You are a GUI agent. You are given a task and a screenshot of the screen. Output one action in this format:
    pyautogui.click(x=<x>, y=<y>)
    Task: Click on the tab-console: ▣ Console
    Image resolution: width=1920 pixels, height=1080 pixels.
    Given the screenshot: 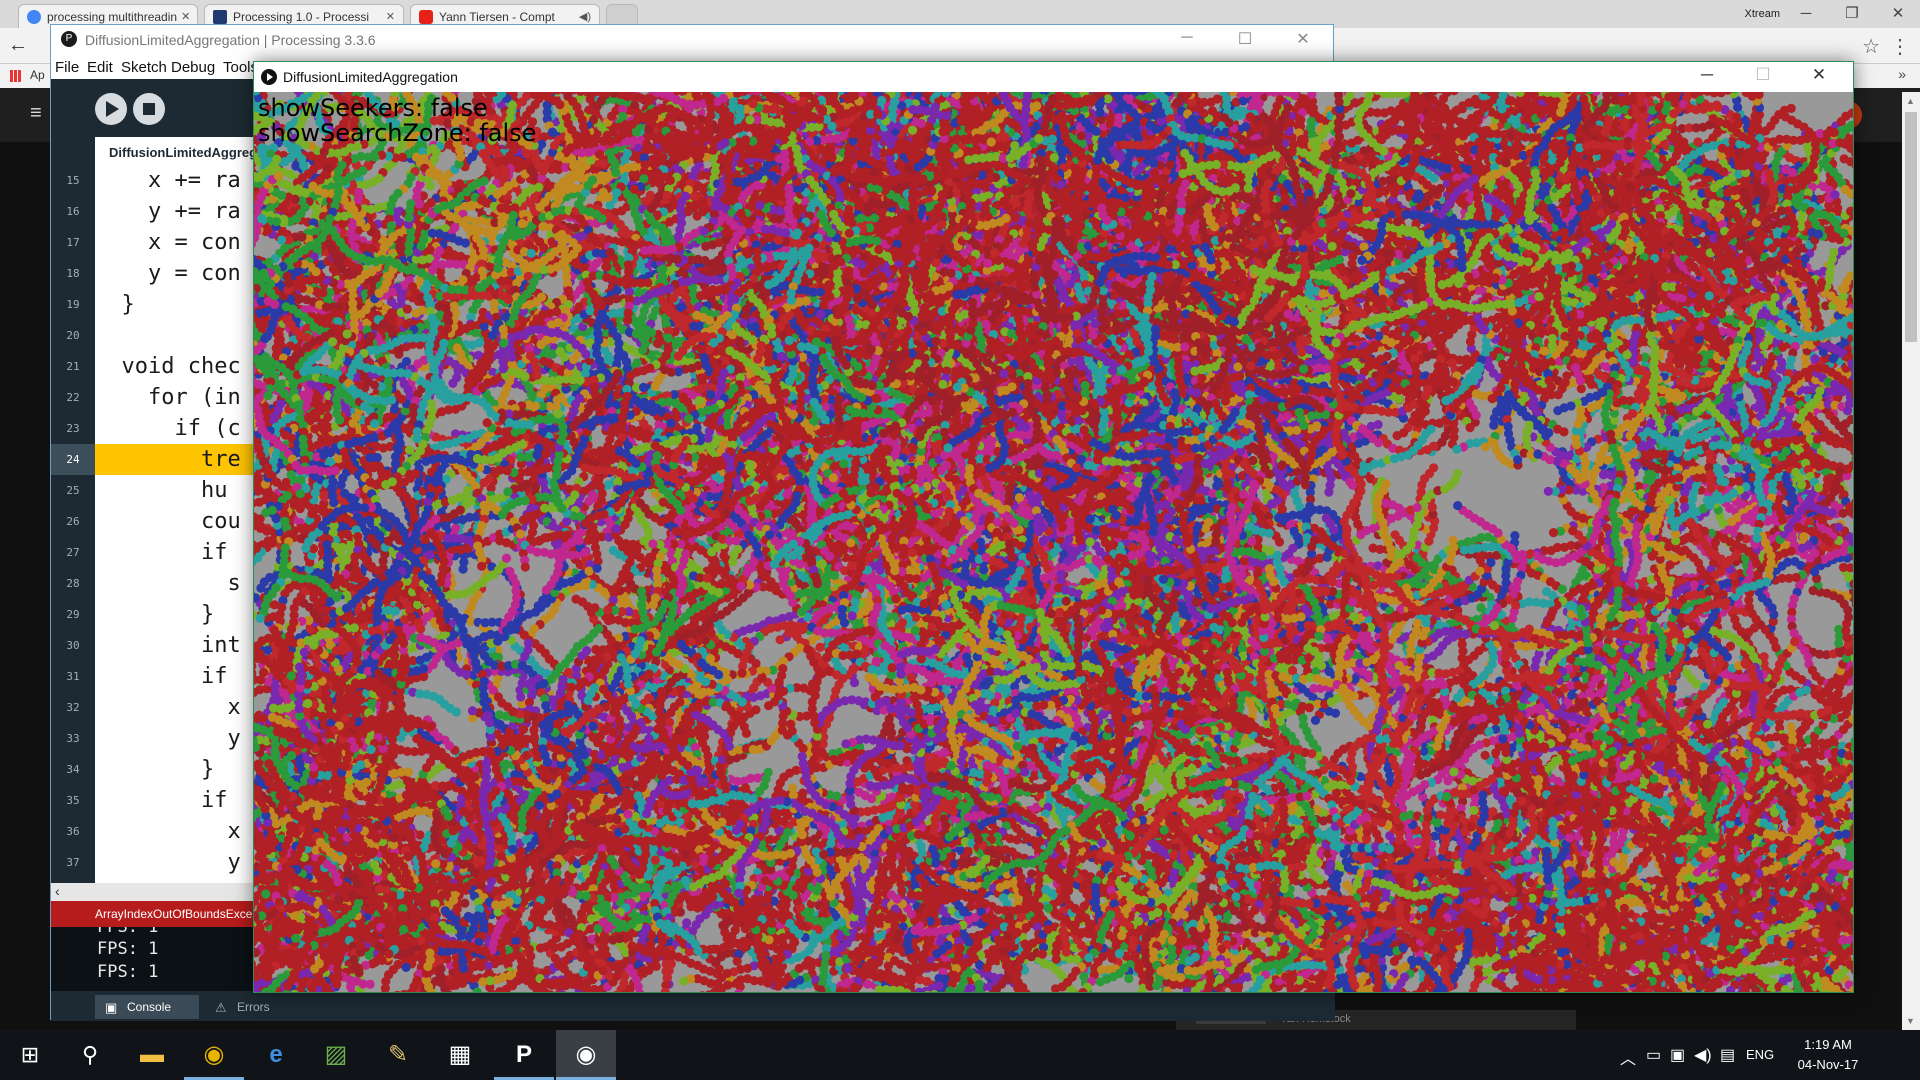 What is the action you would take?
    pyautogui.click(x=147, y=1007)
    